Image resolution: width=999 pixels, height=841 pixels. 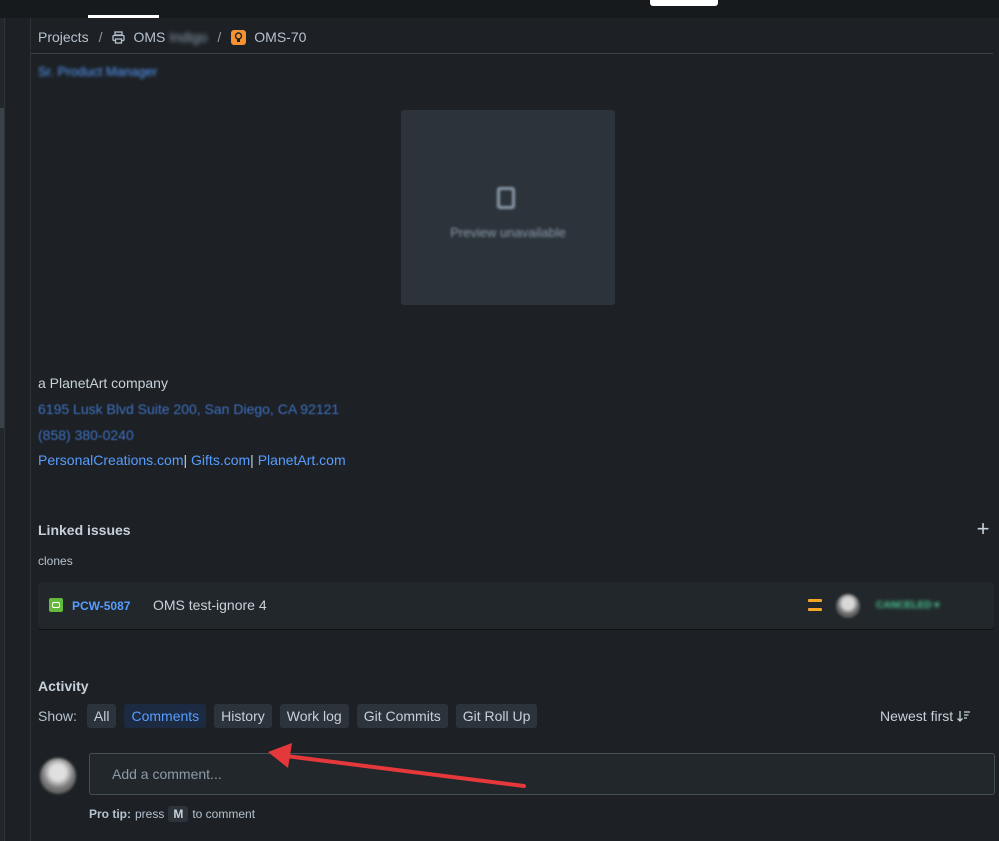 I want to click on filter-git-commits: Git Commits, so click(x=402, y=715).